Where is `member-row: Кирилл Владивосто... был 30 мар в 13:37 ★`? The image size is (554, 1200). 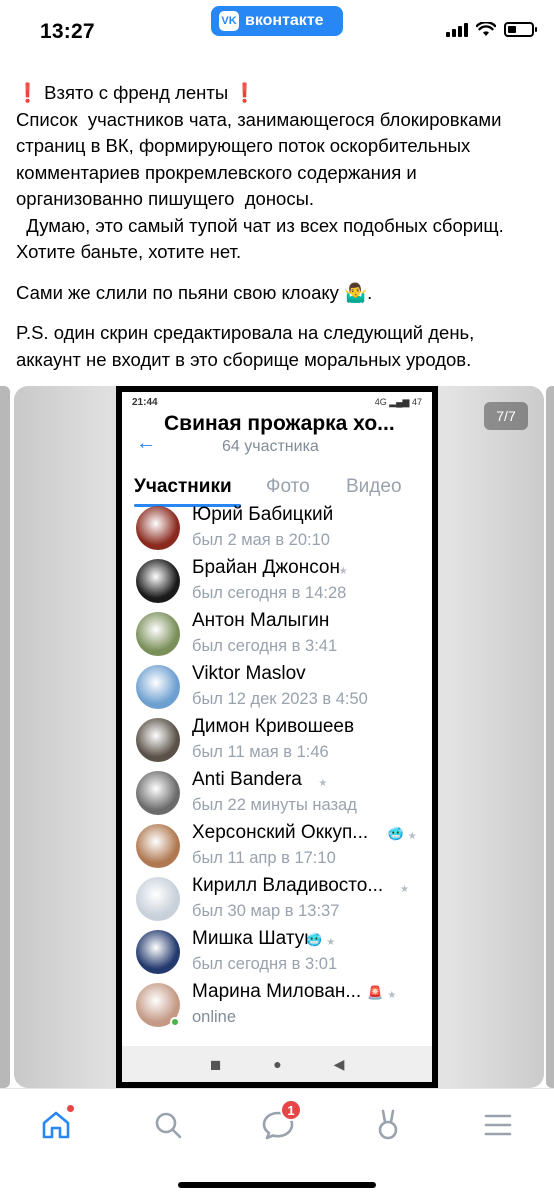 member-row: Кирилл Владивосто... был 30 мар в 13:37 ★ is located at coordinates (280, 901).